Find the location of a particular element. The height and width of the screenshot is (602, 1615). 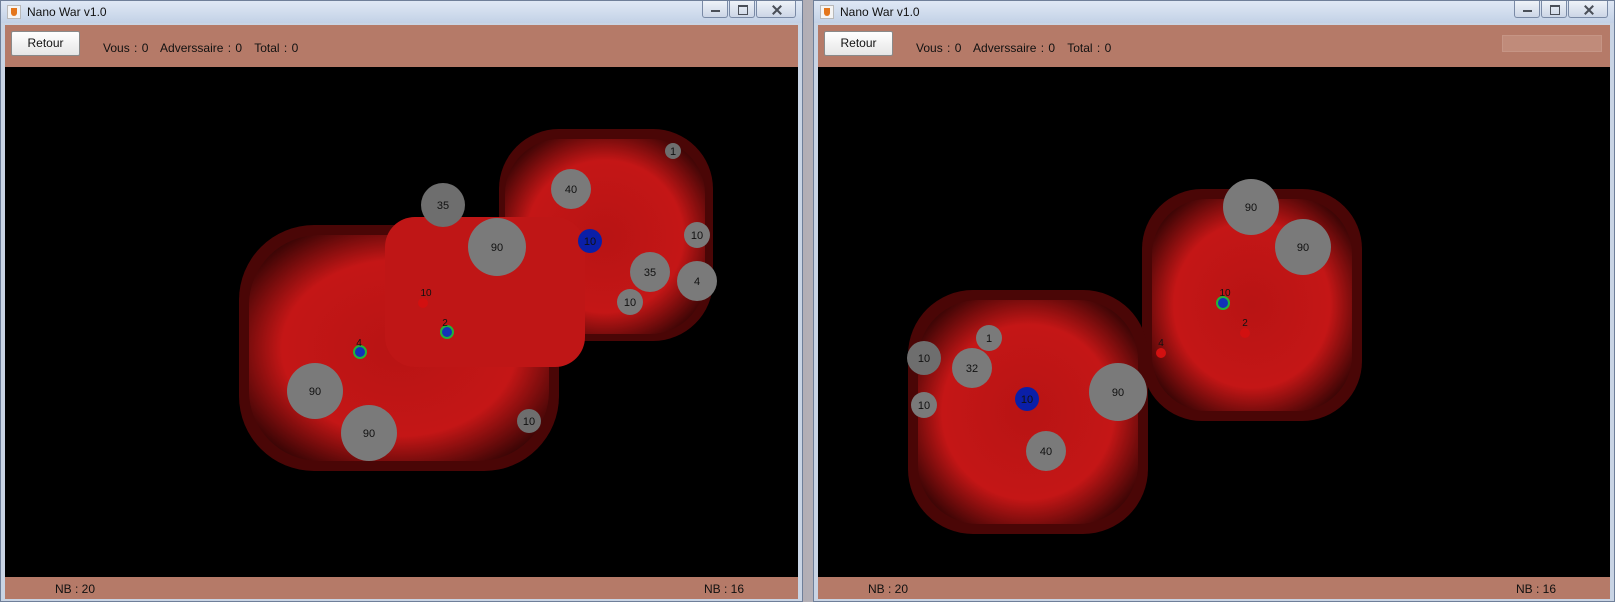

cell: 32 is located at coordinates (972, 368).